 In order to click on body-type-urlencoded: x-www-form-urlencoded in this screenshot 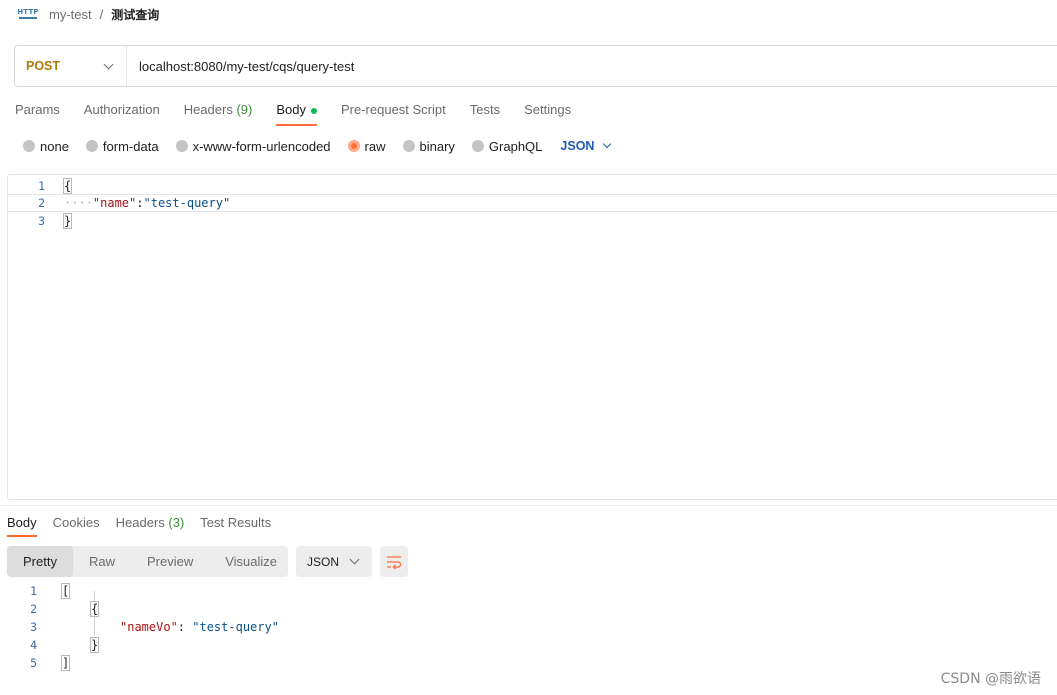, I will do `click(253, 146)`.